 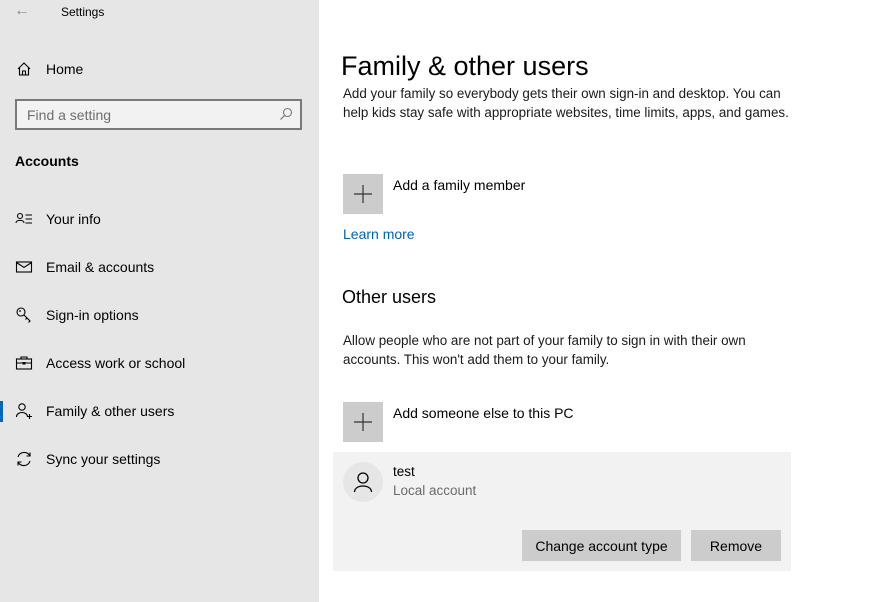 I want to click on mail-icon, so click(x=24, y=267).